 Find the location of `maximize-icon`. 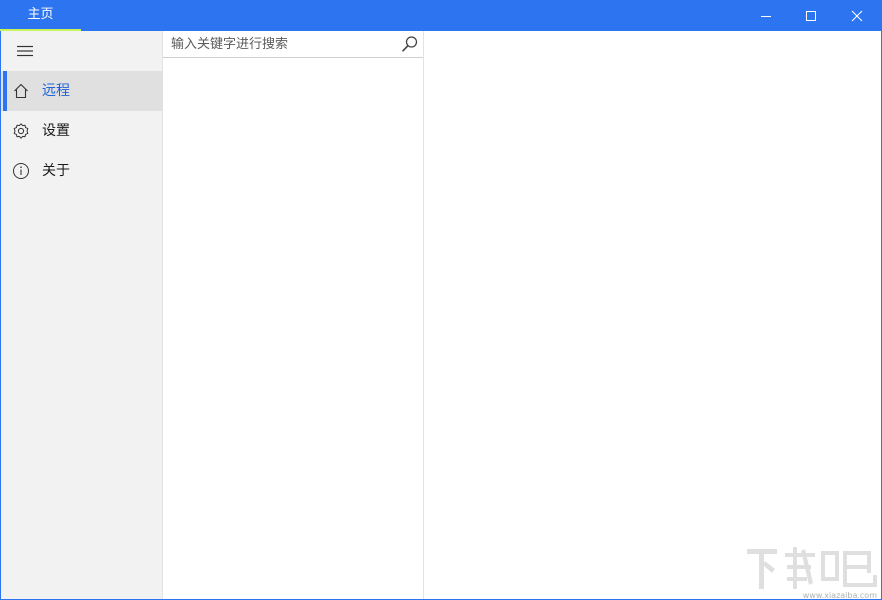

maximize-icon is located at coordinates (811, 15).